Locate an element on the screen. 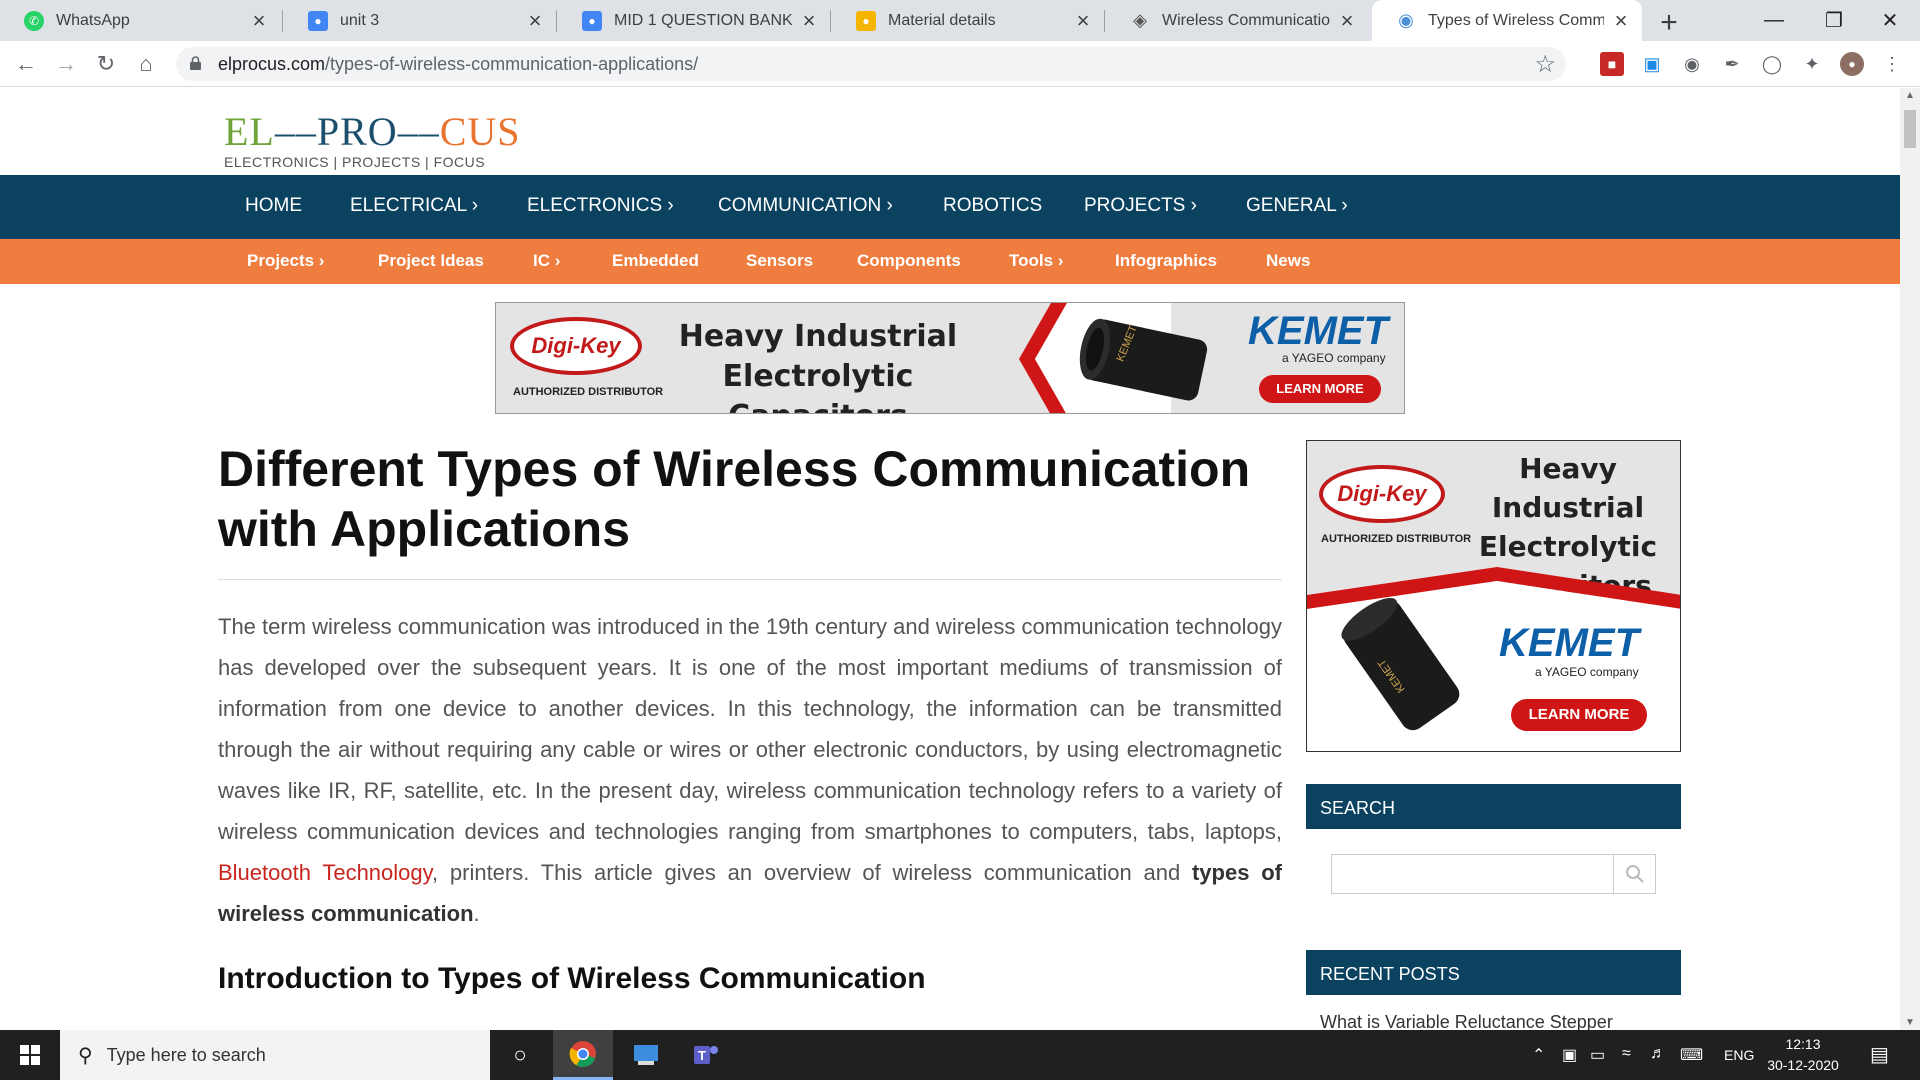 The image size is (1920, 1080). recent-posts-title: RECENT POSTS is located at coordinates (1493, 972).